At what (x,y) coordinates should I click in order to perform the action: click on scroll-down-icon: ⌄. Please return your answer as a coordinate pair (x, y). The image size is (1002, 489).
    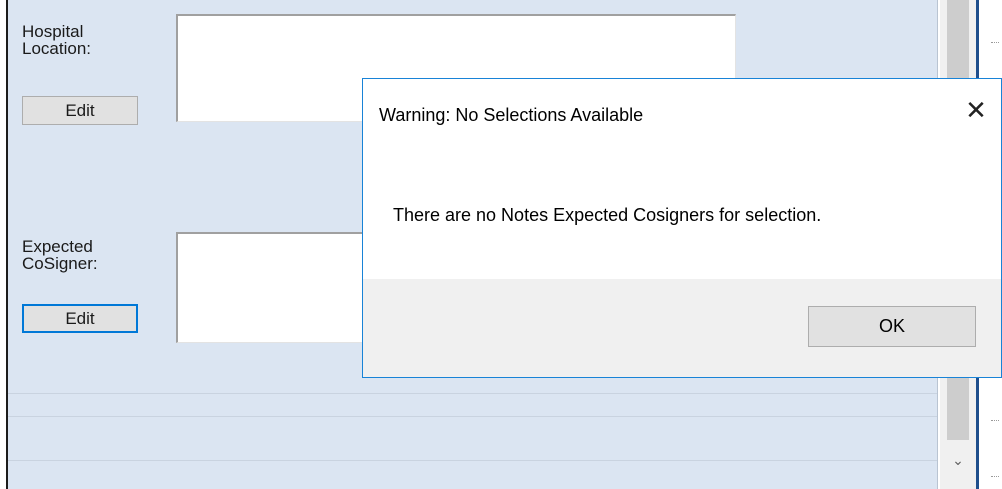
    Looking at the image, I should click on (958, 460).